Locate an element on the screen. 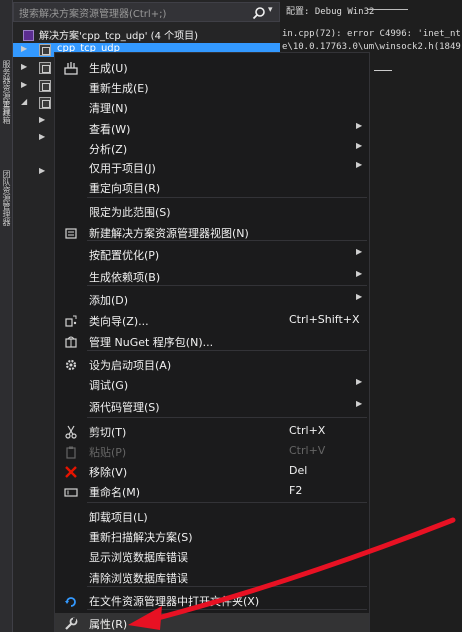 This screenshot has height=632, width=462. remove-icon is located at coordinates (71, 471).